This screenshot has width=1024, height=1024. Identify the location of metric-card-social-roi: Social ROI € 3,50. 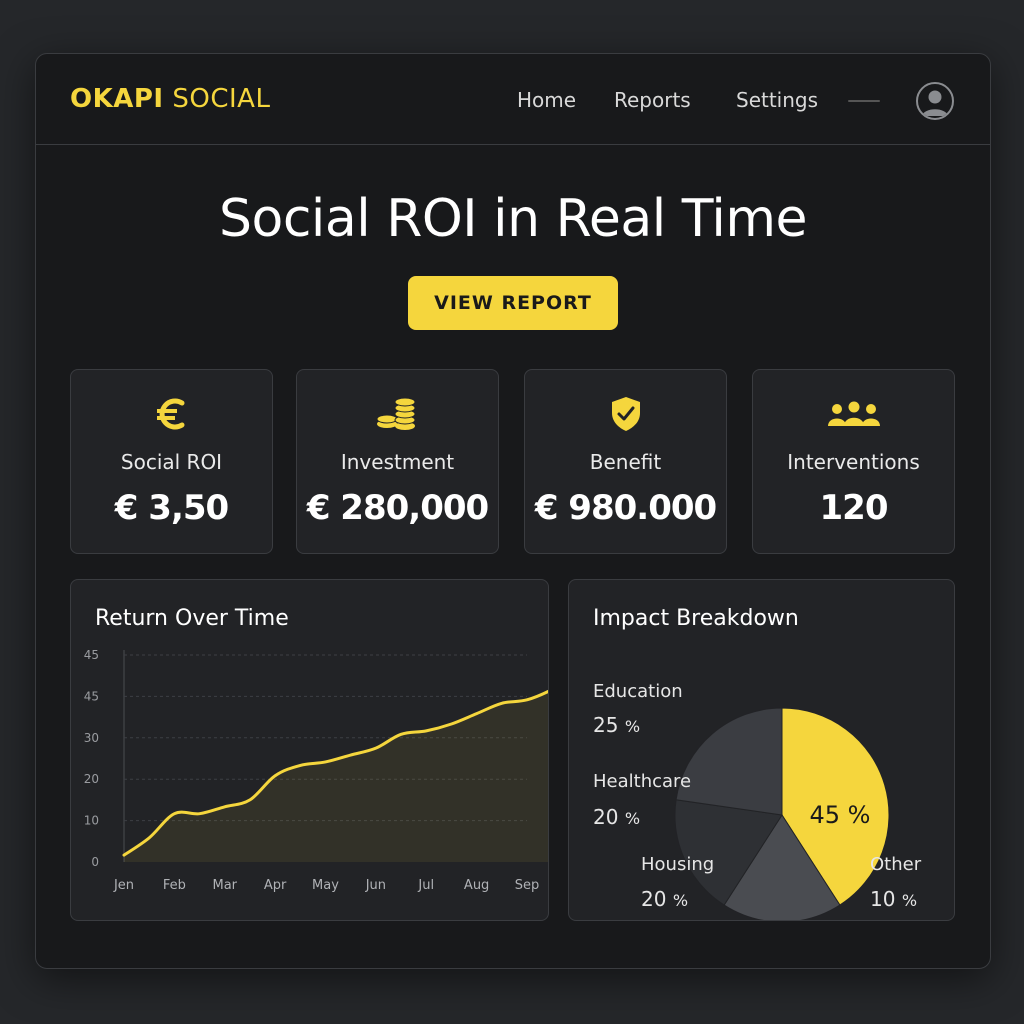
(171, 461).